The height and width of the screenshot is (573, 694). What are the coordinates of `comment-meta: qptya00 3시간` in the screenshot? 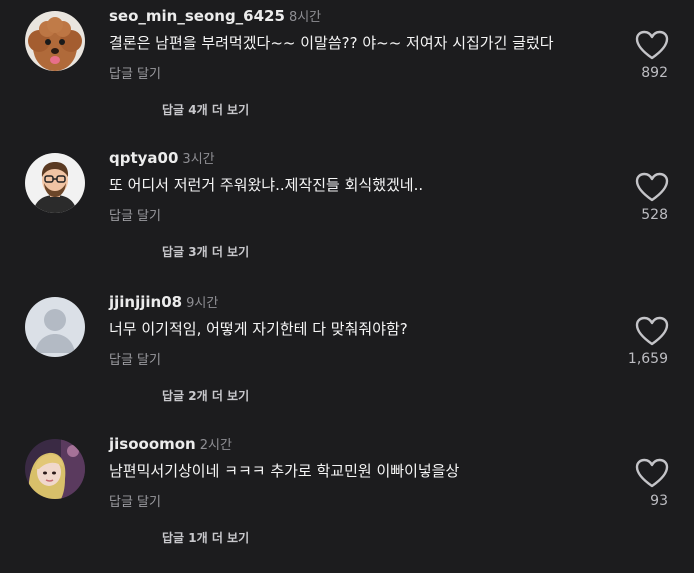 It's located at (162, 157).